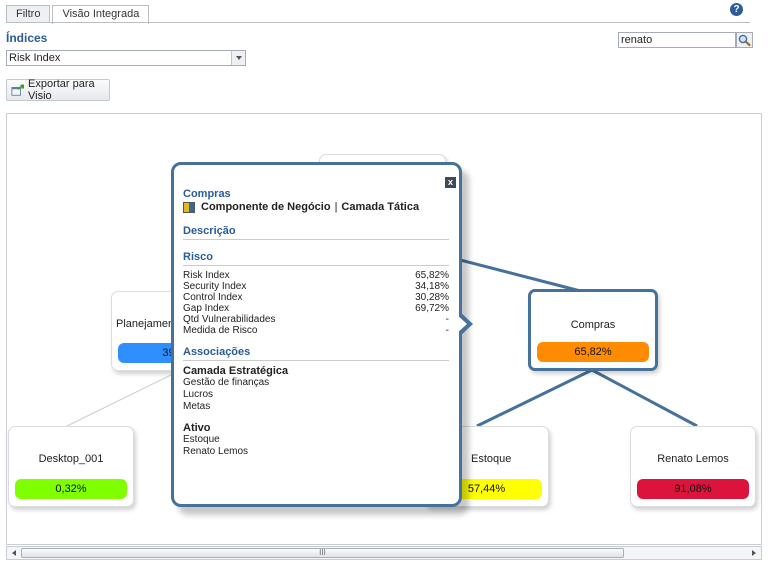 This screenshot has width=768, height=565. Describe the element at coordinates (491, 459) in the screenshot. I see `node-name: Estoque` at that location.